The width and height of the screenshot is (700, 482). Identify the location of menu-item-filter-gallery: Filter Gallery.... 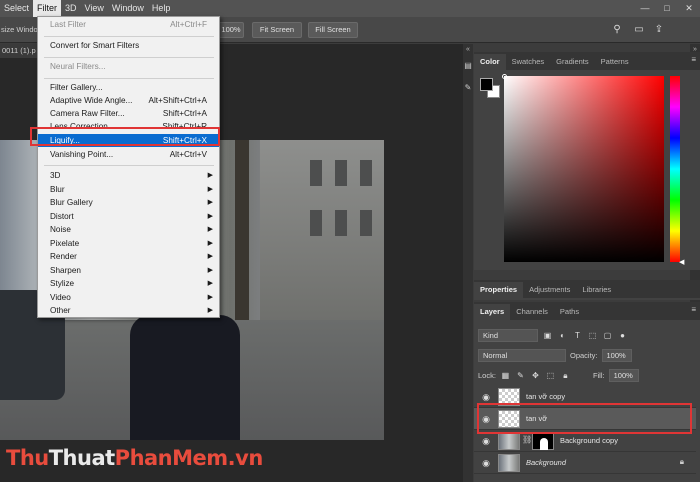
(128, 87).